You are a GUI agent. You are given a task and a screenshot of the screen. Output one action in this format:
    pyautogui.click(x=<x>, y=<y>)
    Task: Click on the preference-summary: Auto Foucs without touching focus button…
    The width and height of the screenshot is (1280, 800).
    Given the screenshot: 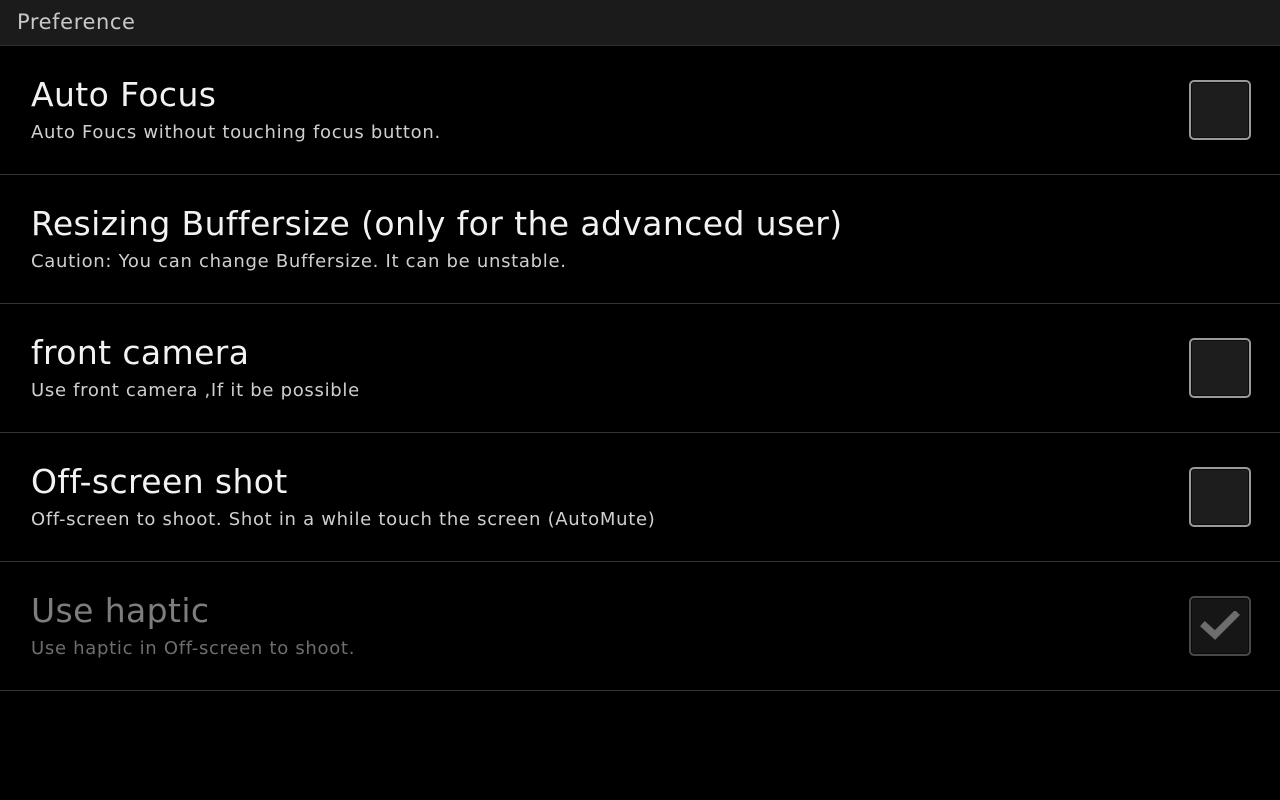 What is the action you would take?
    pyautogui.click(x=236, y=132)
    